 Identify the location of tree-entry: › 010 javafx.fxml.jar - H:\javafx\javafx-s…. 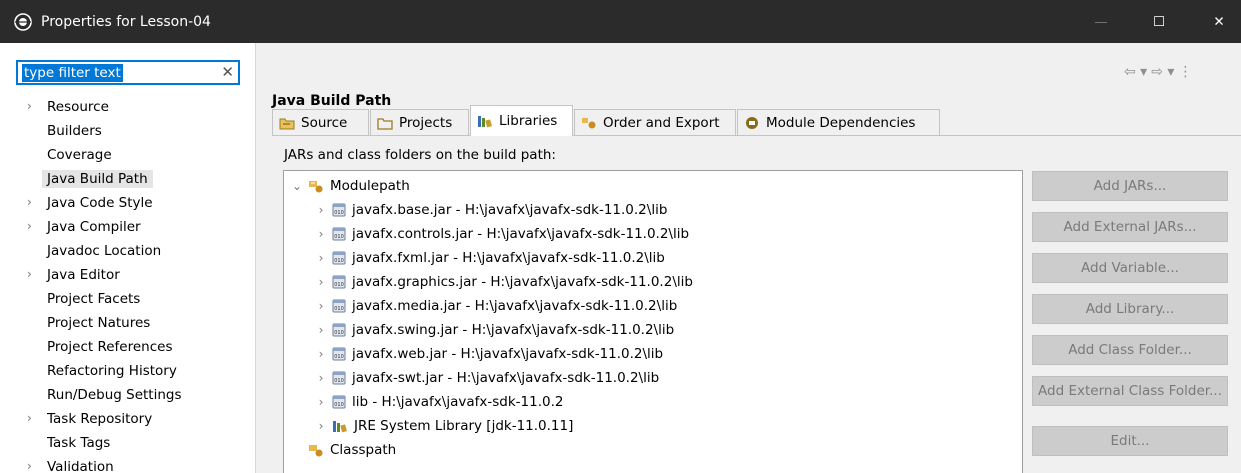
(489, 258).